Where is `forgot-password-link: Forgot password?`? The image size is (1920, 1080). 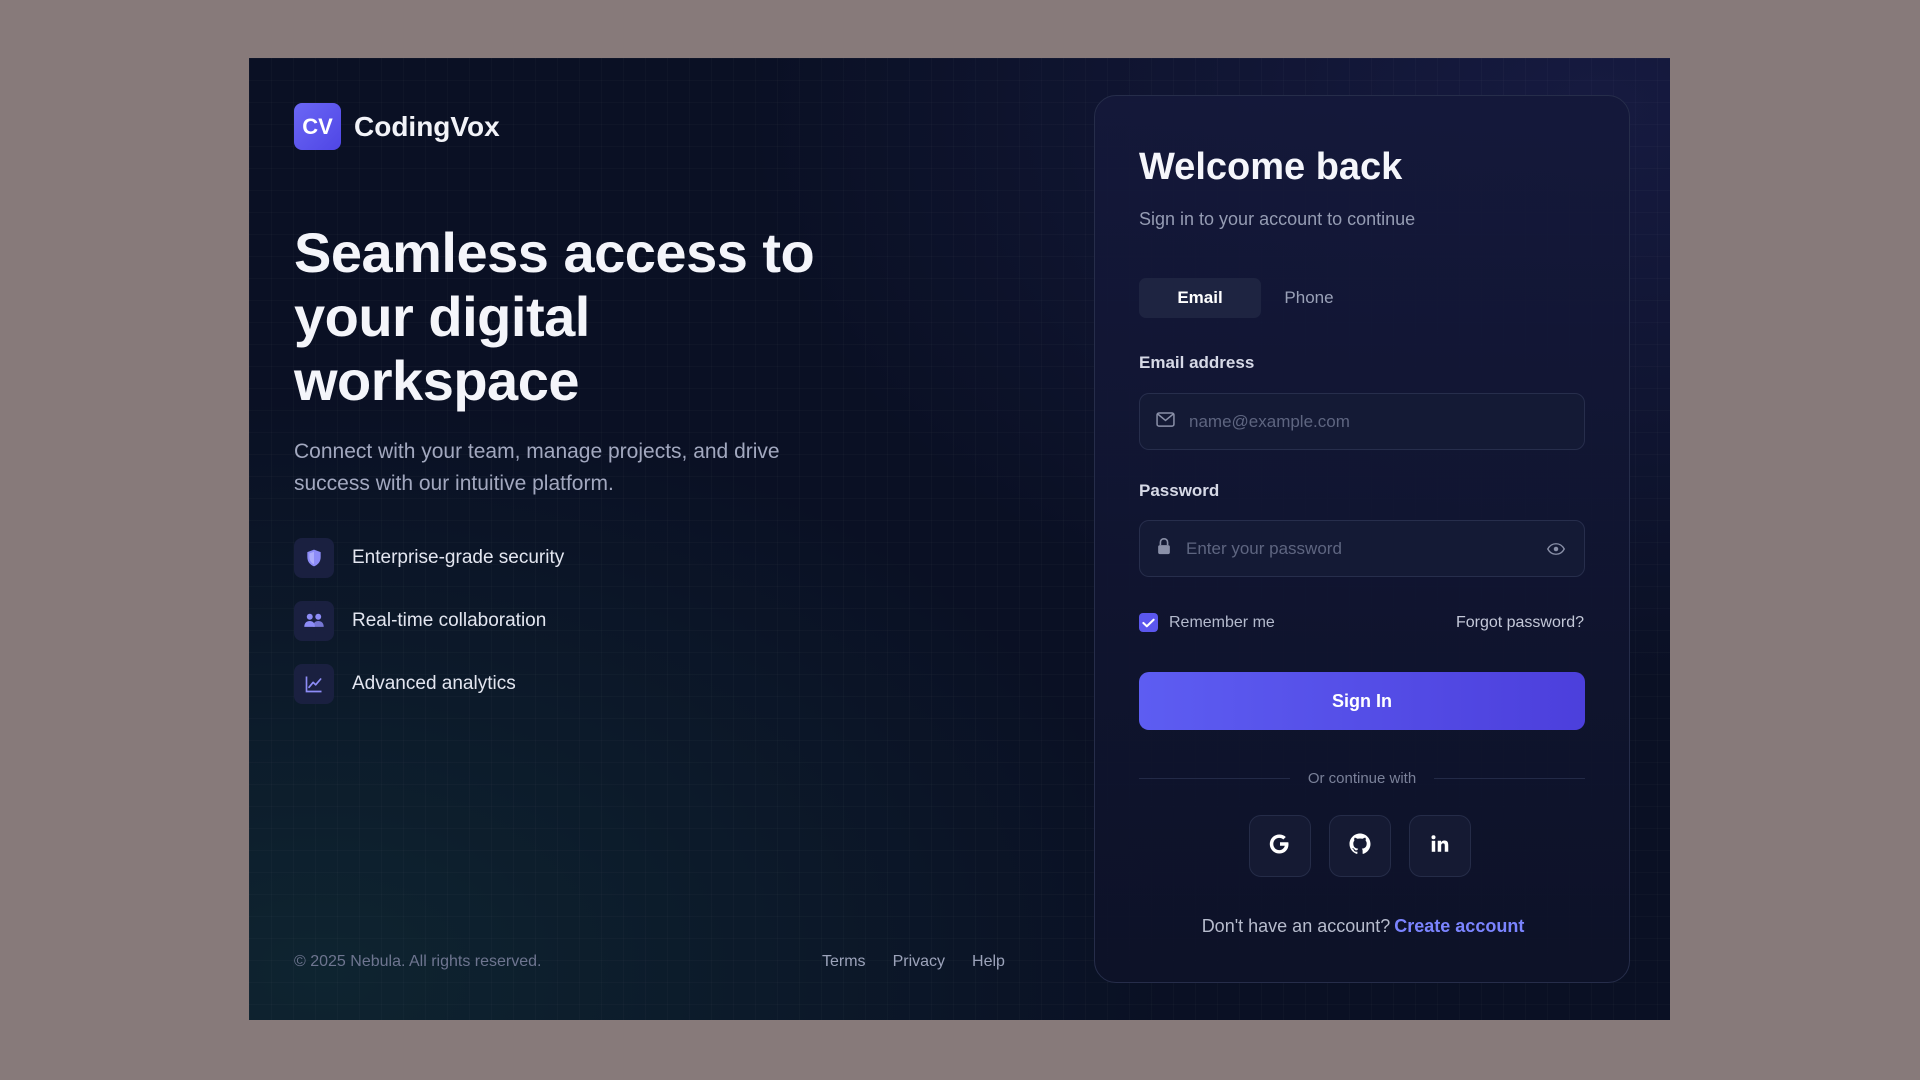
forgot-password-link: Forgot password? is located at coordinates (1520, 623).